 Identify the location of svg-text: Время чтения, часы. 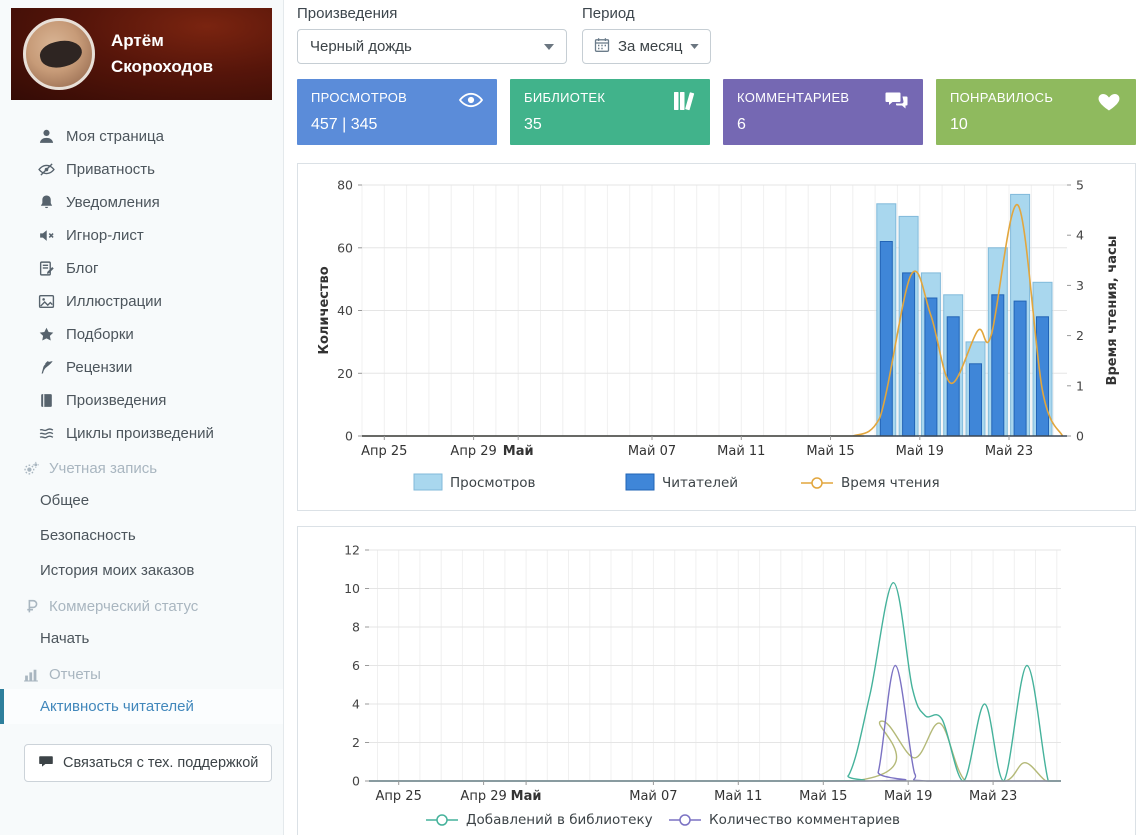
(1112, 311).